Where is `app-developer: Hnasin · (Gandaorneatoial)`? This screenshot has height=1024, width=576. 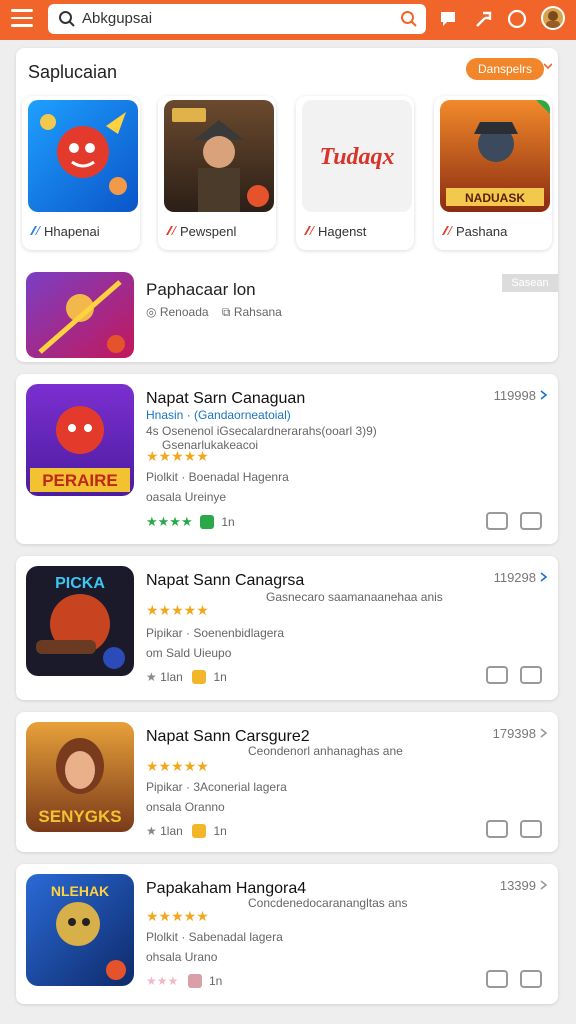
app-developer: Hnasin · (Gandaorneatoial) is located at coordinates (218, 415).